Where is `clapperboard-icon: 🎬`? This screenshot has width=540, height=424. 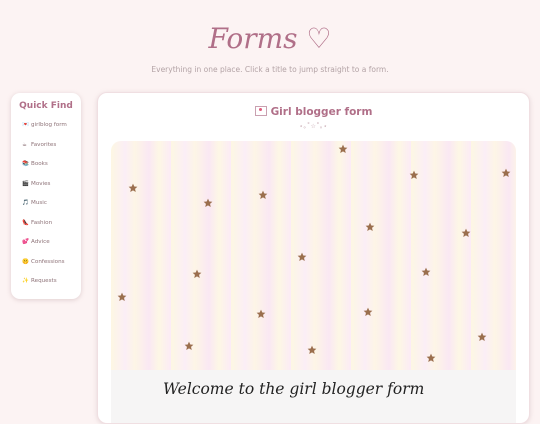
clapperboard-icon: 🎬 is located at coordinates (25, 183).